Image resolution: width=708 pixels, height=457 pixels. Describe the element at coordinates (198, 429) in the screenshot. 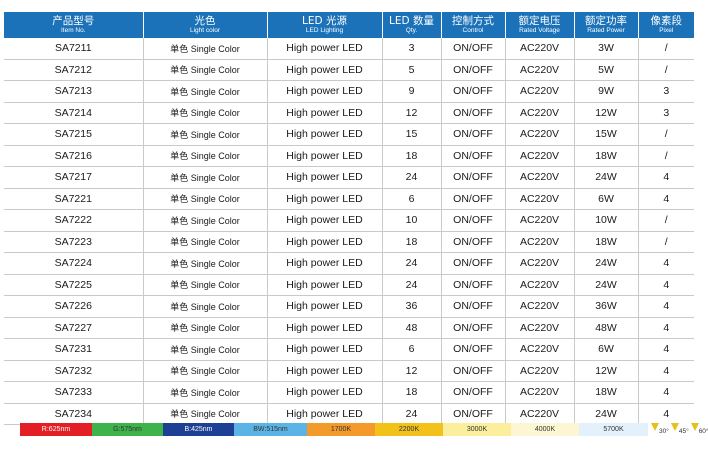

I see `legend-swatch: B:425nm` at that location.